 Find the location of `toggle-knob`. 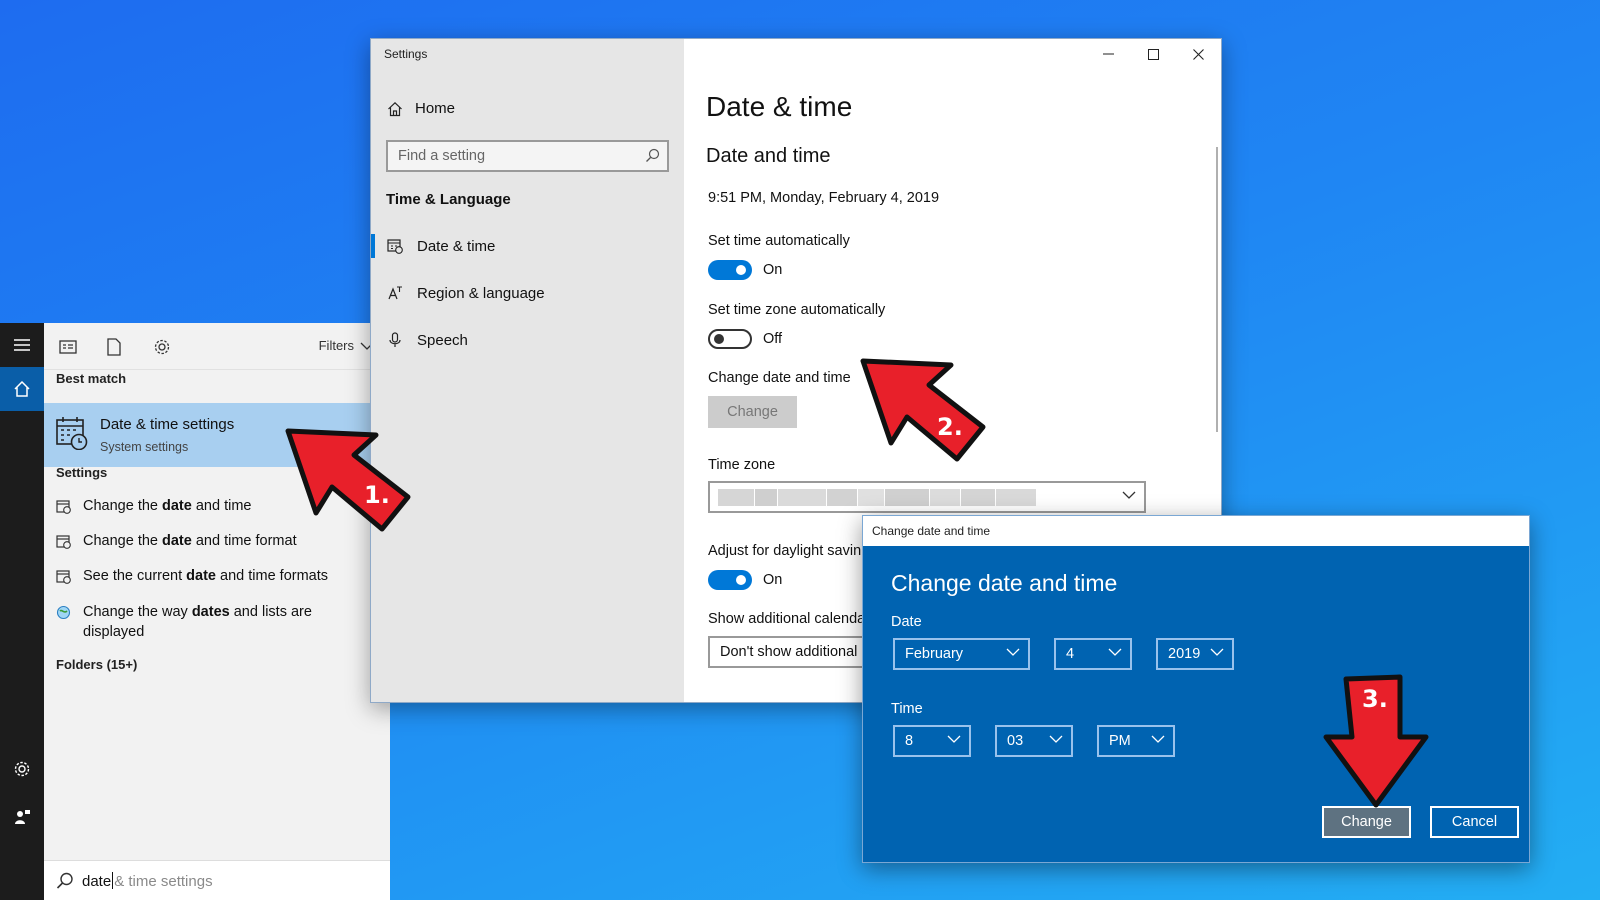

toggle-knob is located at coordinates (741, 580).